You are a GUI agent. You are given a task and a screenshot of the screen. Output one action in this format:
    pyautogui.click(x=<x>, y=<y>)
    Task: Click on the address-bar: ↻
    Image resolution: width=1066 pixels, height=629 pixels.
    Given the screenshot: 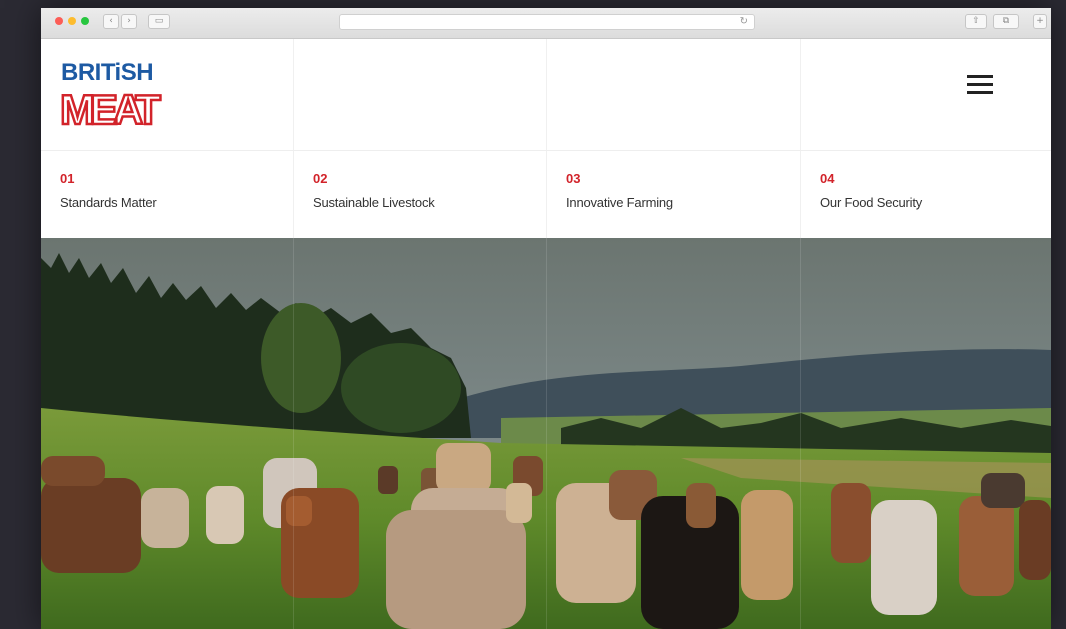 What is the action you would take?
    pyautogui.click(x=547, y=22)
    